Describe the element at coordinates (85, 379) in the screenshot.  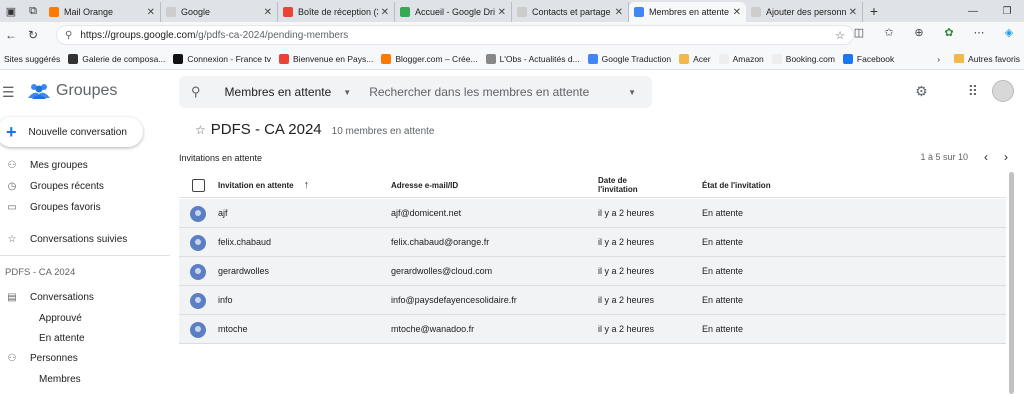
I see `sidebar-item-members: Membres` at that location.